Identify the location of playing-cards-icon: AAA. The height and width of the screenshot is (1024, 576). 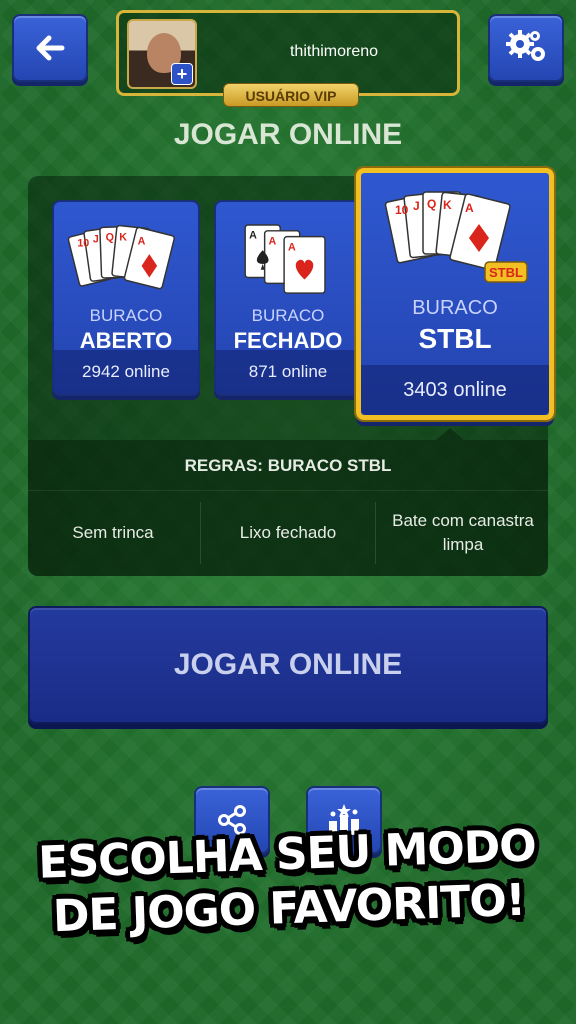
(285, 259).